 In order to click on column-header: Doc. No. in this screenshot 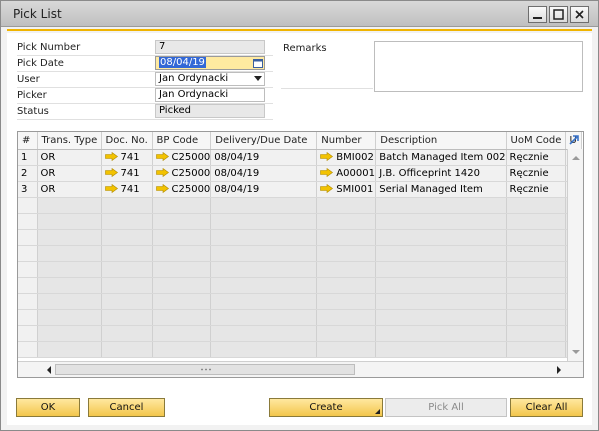, I will do `click(127, 141)`.